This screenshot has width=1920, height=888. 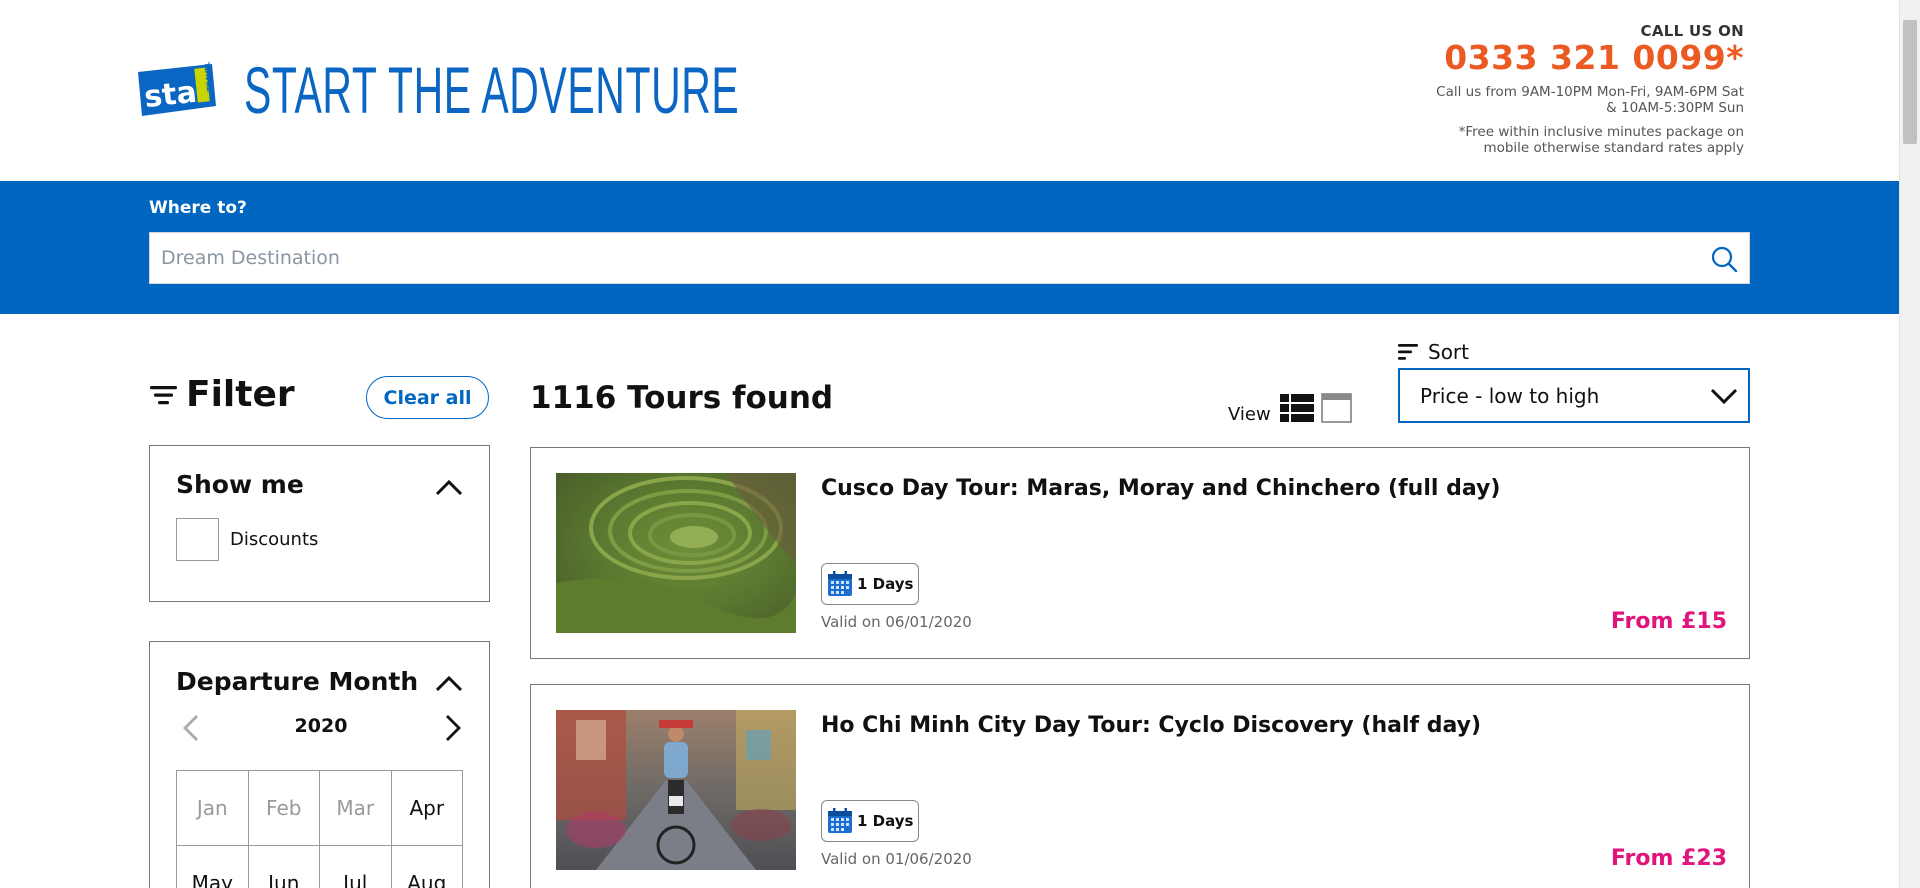 What do you see at coordinates (197, 539) in the screenshot?
I see `discounts-checkbox` at bounding box center [197, 539].